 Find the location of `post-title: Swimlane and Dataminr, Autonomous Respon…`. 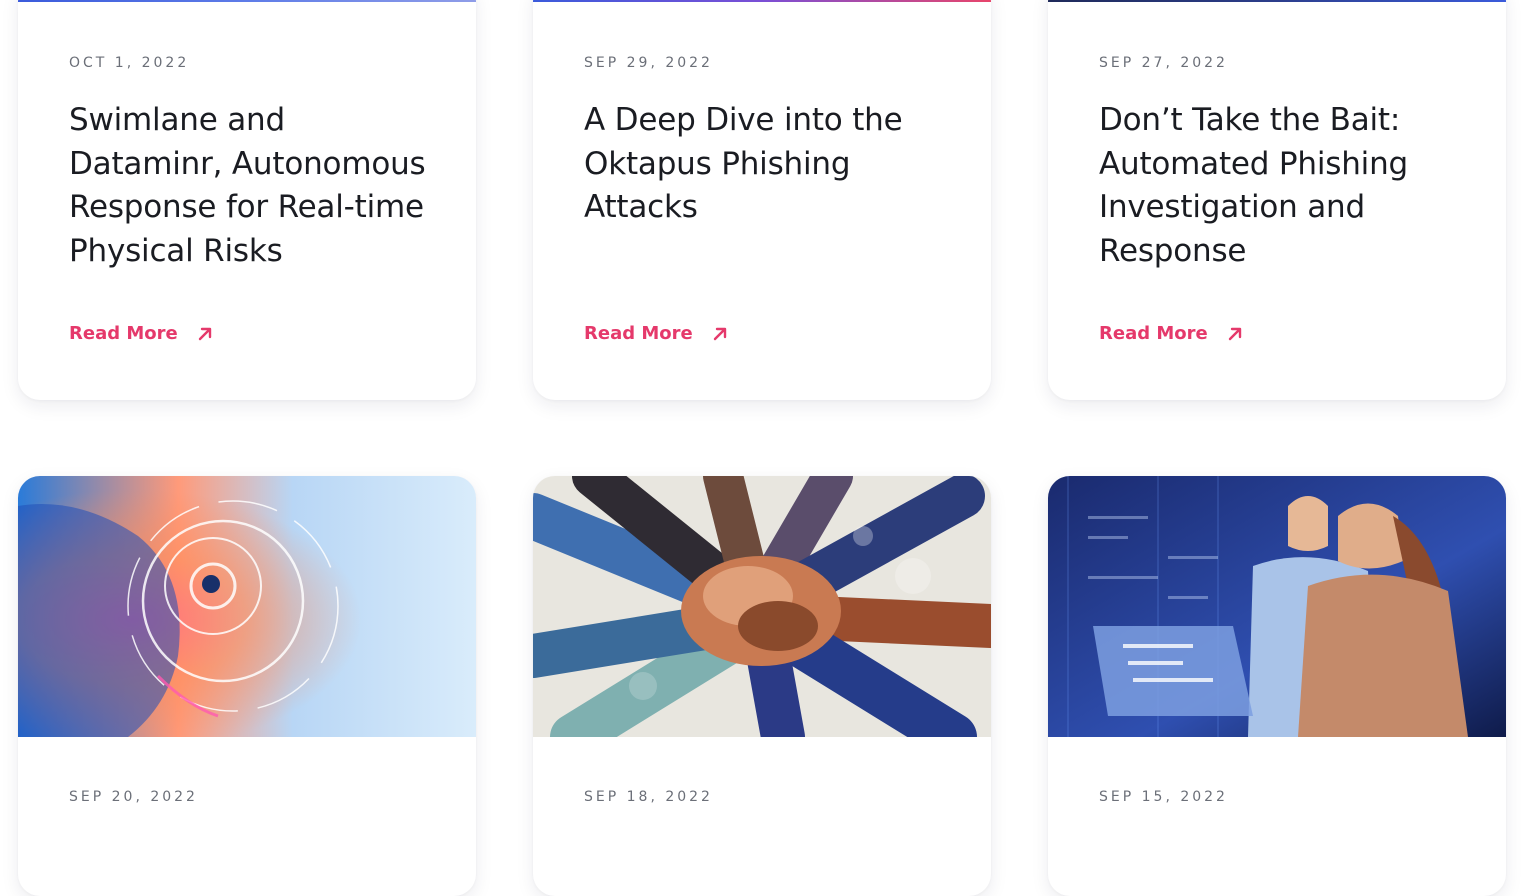

post-title: Swimlane and Dataminr, Autonomous Respon… is located at coordinates (254, 186).